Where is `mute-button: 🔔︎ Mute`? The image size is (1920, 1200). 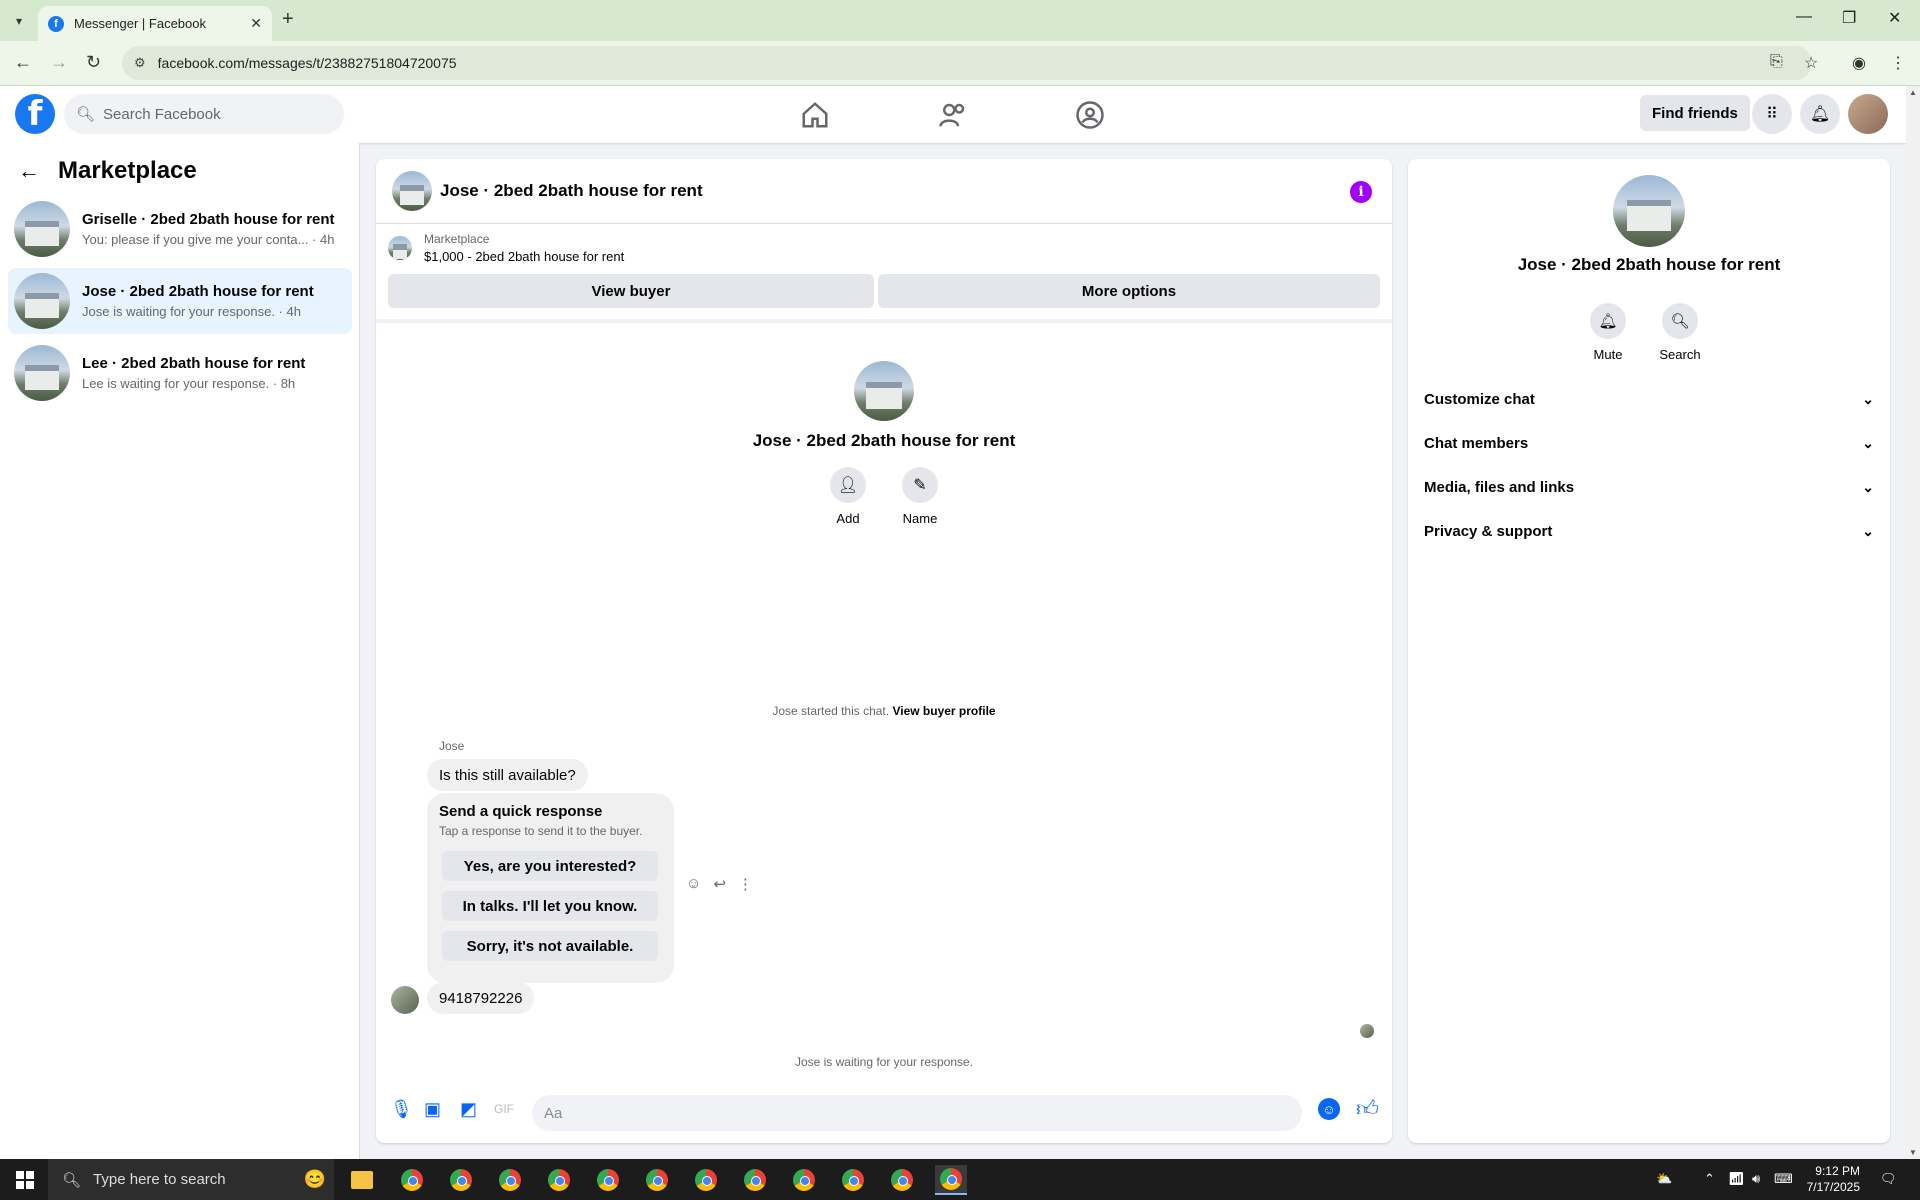
mute-button: 🔔︎ Mute is located at coordinates (1608, 332).